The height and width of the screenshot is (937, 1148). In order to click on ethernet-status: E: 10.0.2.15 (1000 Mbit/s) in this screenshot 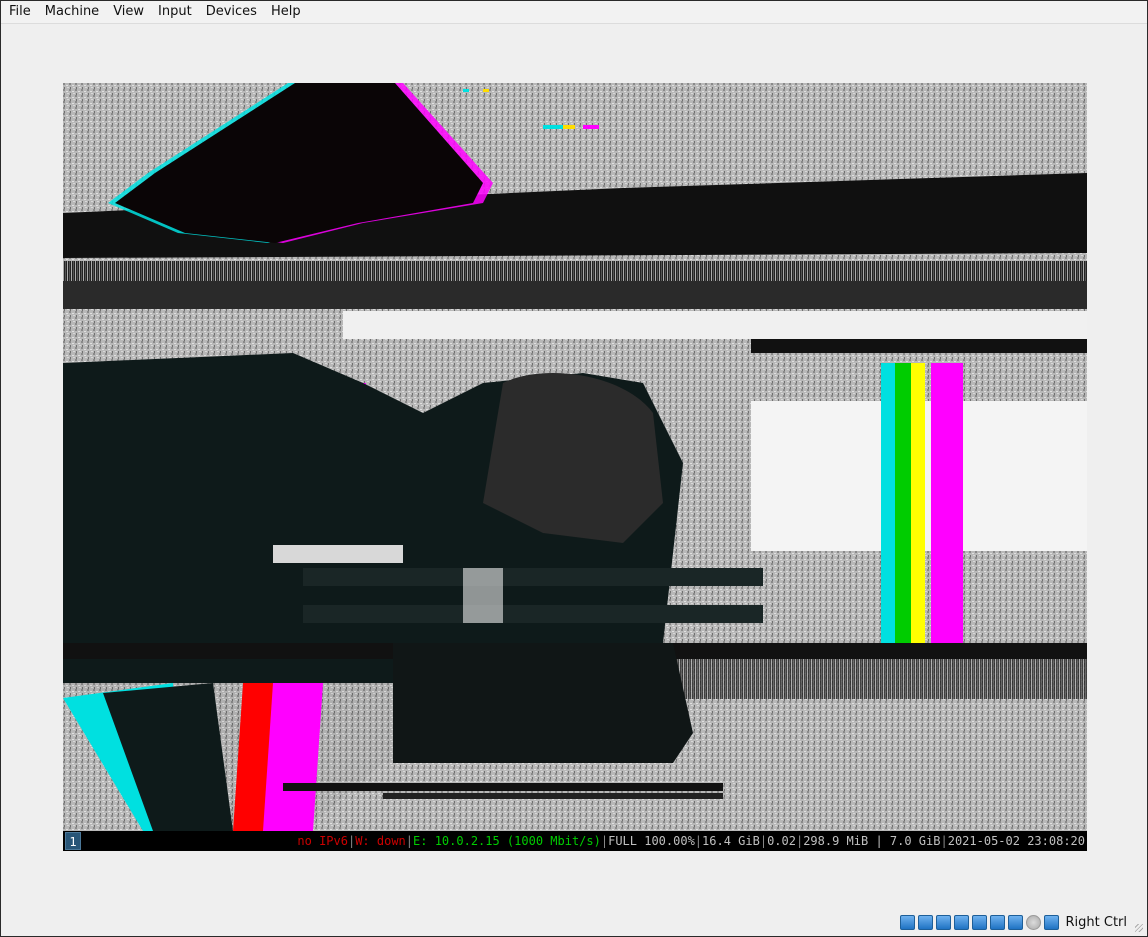, I will do `click(507, 841)`.